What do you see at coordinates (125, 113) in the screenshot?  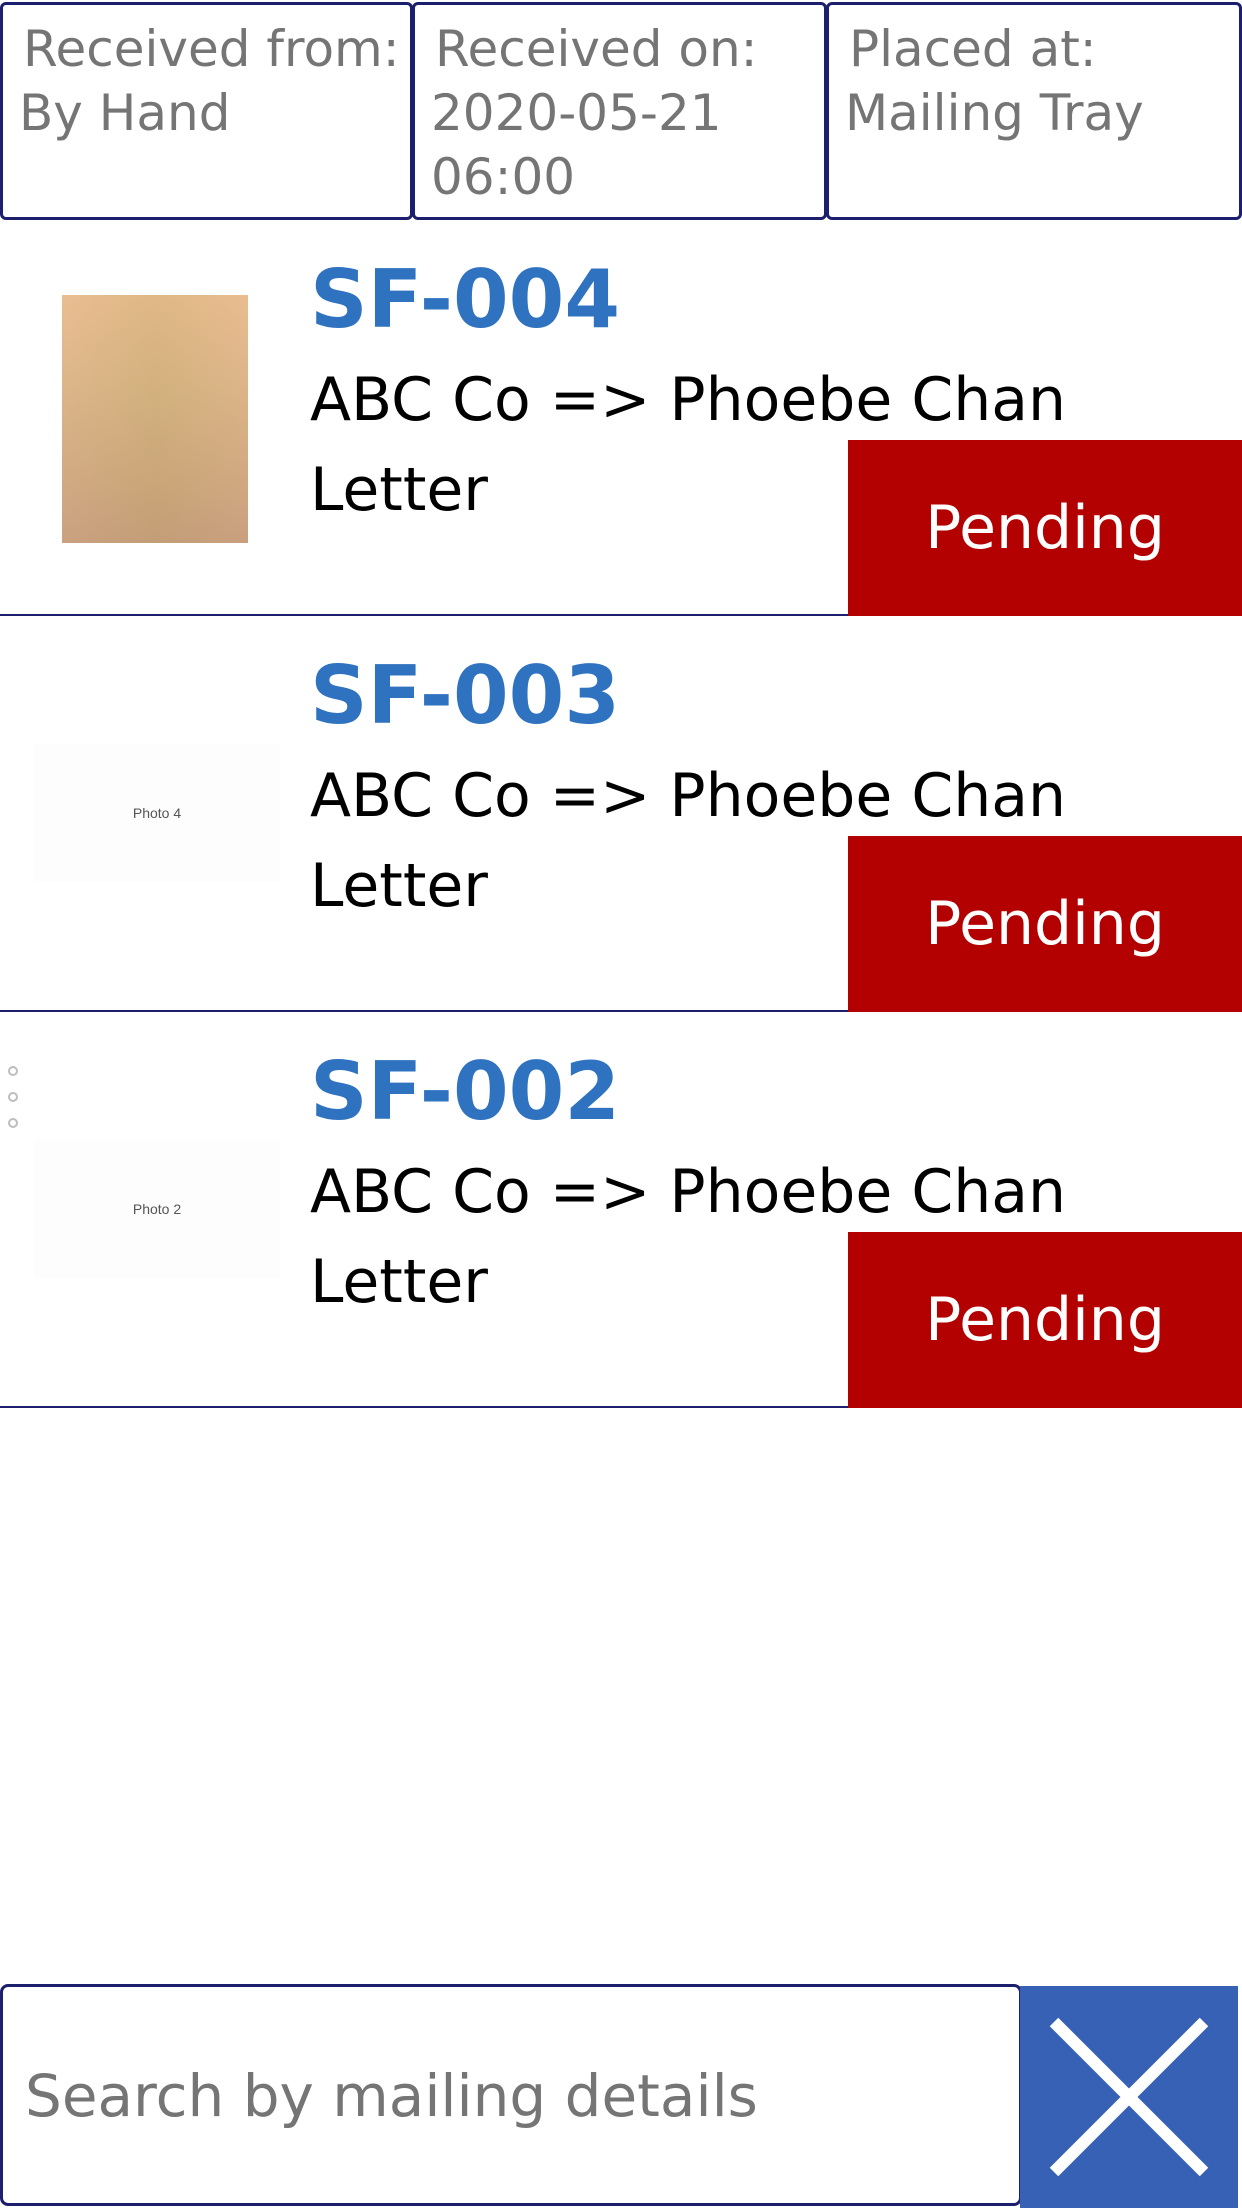 I see `received-from-value: By Hand` at bounding box center [125, 113].